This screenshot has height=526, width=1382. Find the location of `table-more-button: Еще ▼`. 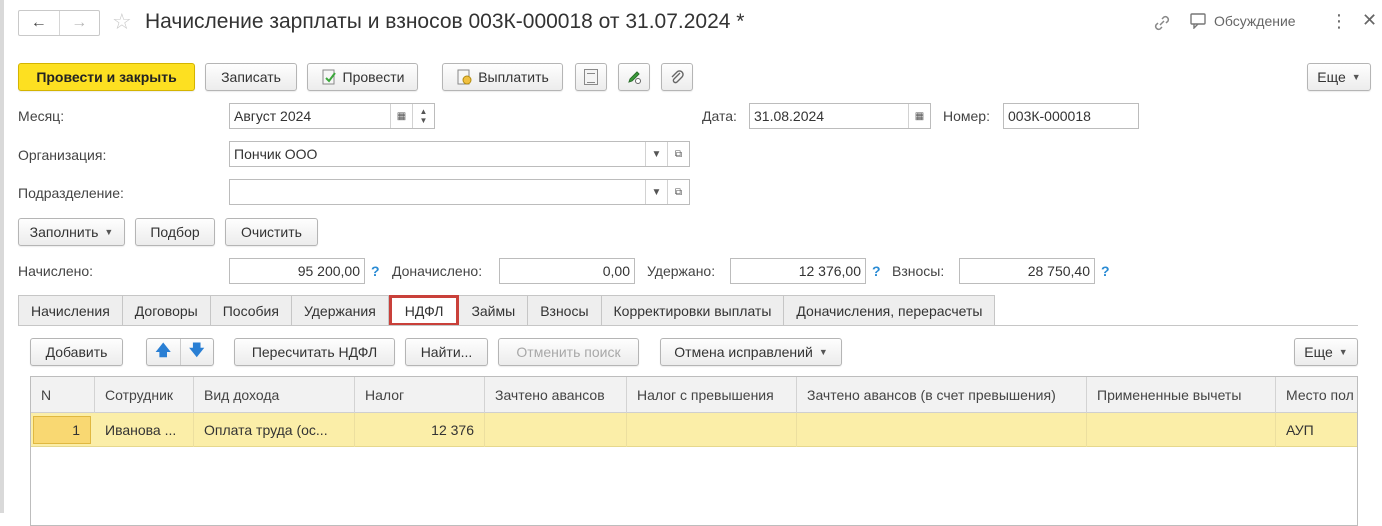

table-more-button: Еще ▼ is located at coordinates (1326, 352).